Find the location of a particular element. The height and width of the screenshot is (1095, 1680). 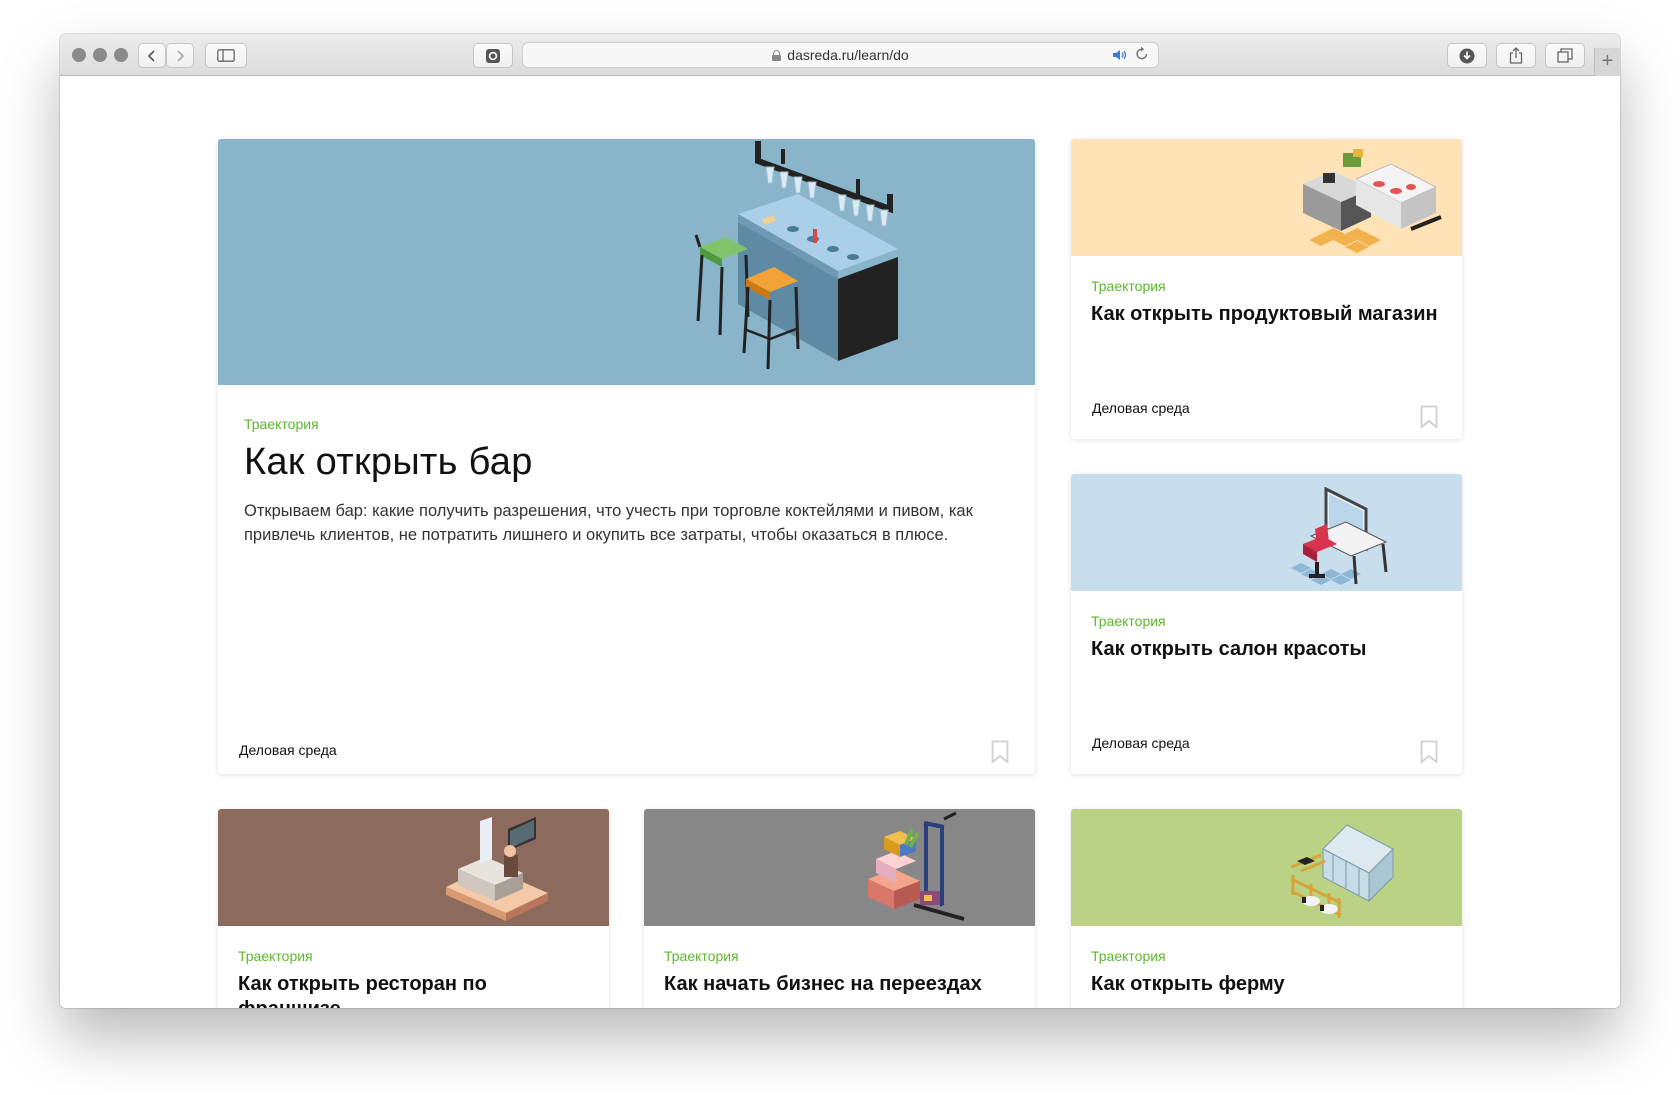

back-button is located at coordinates (152, 55).